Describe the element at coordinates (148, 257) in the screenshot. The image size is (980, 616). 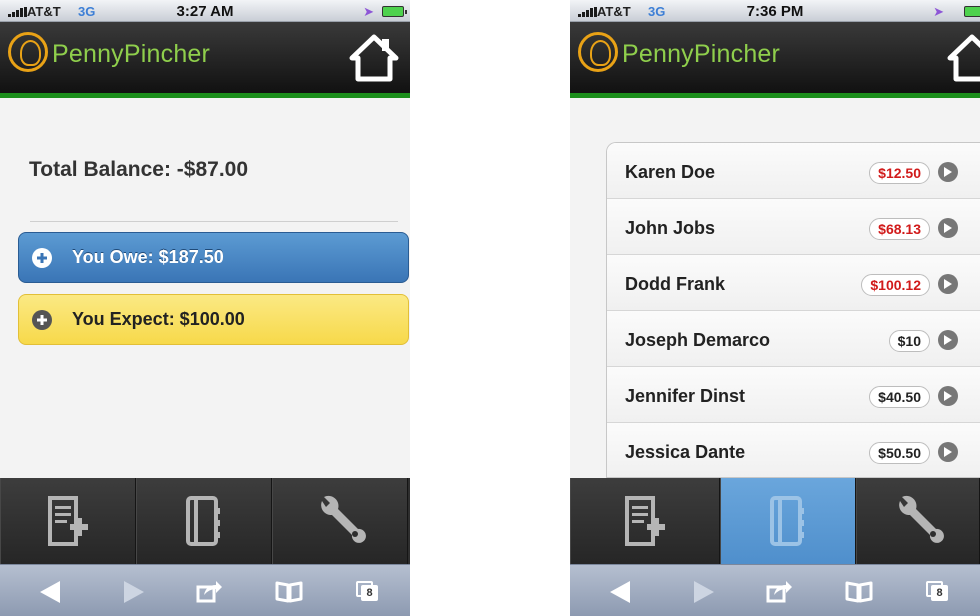
I see `you-owe-label: You Owe: $187.50` at that location.